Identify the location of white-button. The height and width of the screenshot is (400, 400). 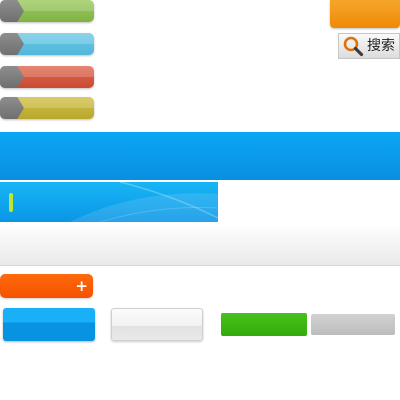
(157, 324).